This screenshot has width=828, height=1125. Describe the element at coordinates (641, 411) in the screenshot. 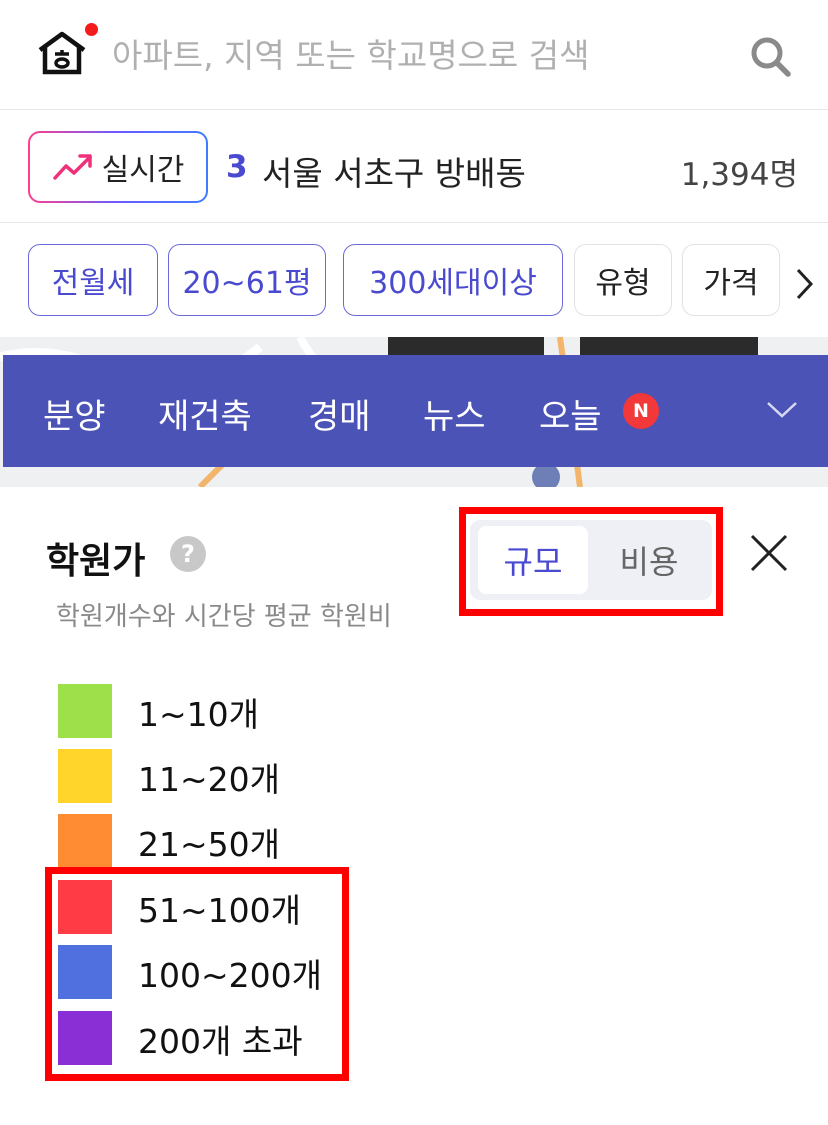

I see `new-badge: N` at that location.